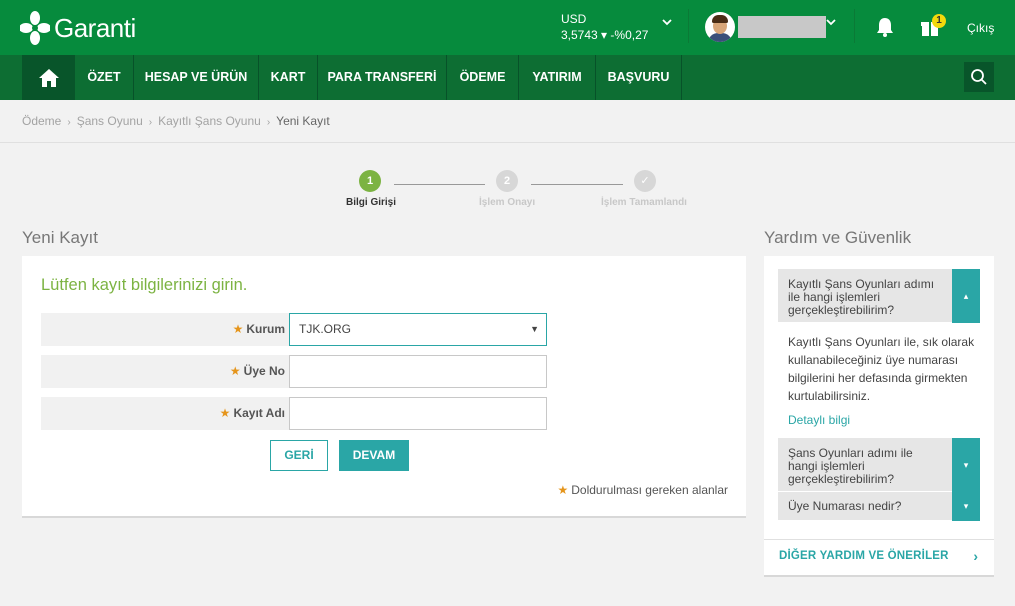 This screenshot has width=1015, height=606. What do you see at coordinates (879, 539) in the screenshot?
I see `help-divider` at bounding box center [879, 539].